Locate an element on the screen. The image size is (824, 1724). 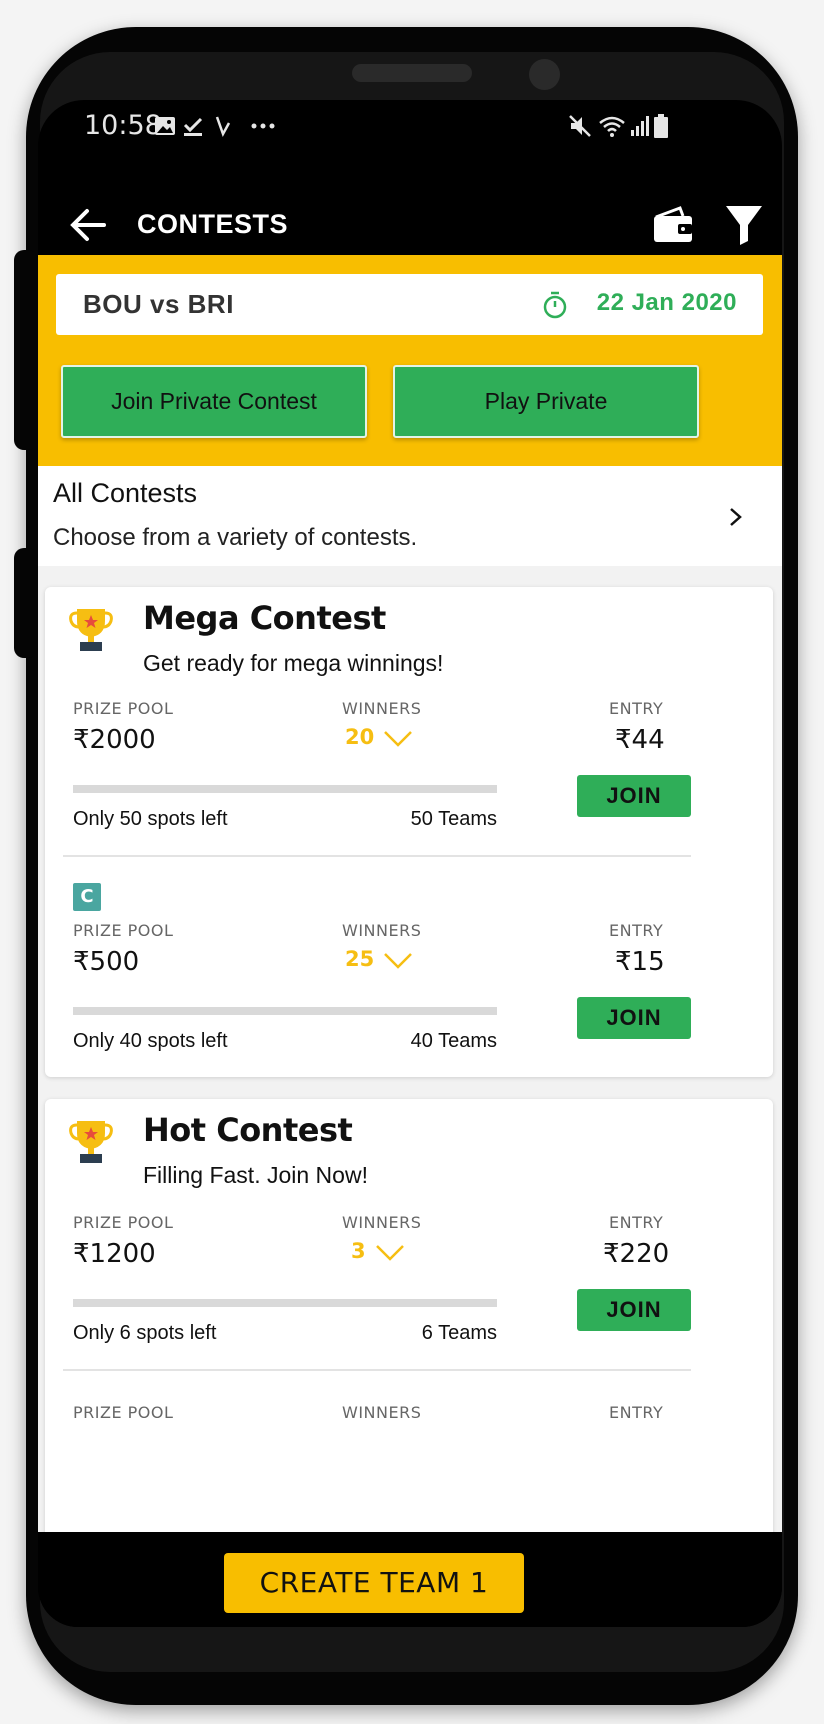
match-name: BOU vs BRI is located at coordinates (158, 304).